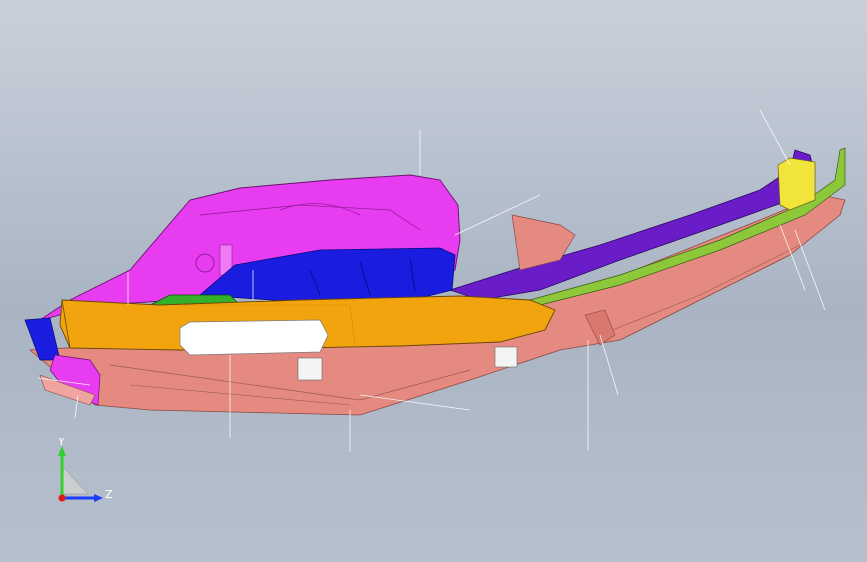 The height and width of the screenshot is (562, 867). I want to click on white-pad, so click(254, 337).